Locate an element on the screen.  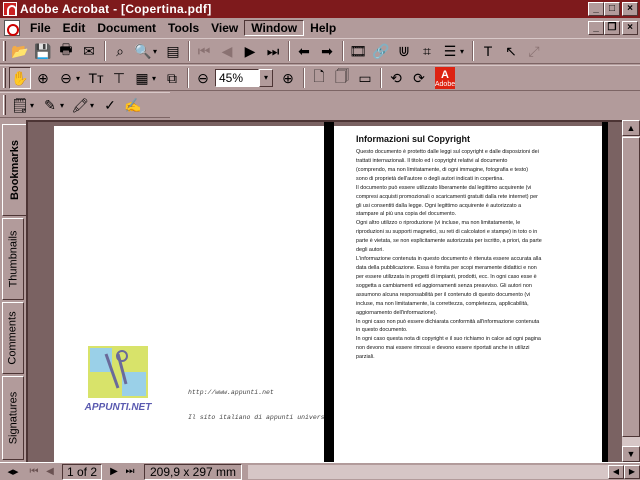
adobe-logo: A Adobe is located at coordinates (445, 78).